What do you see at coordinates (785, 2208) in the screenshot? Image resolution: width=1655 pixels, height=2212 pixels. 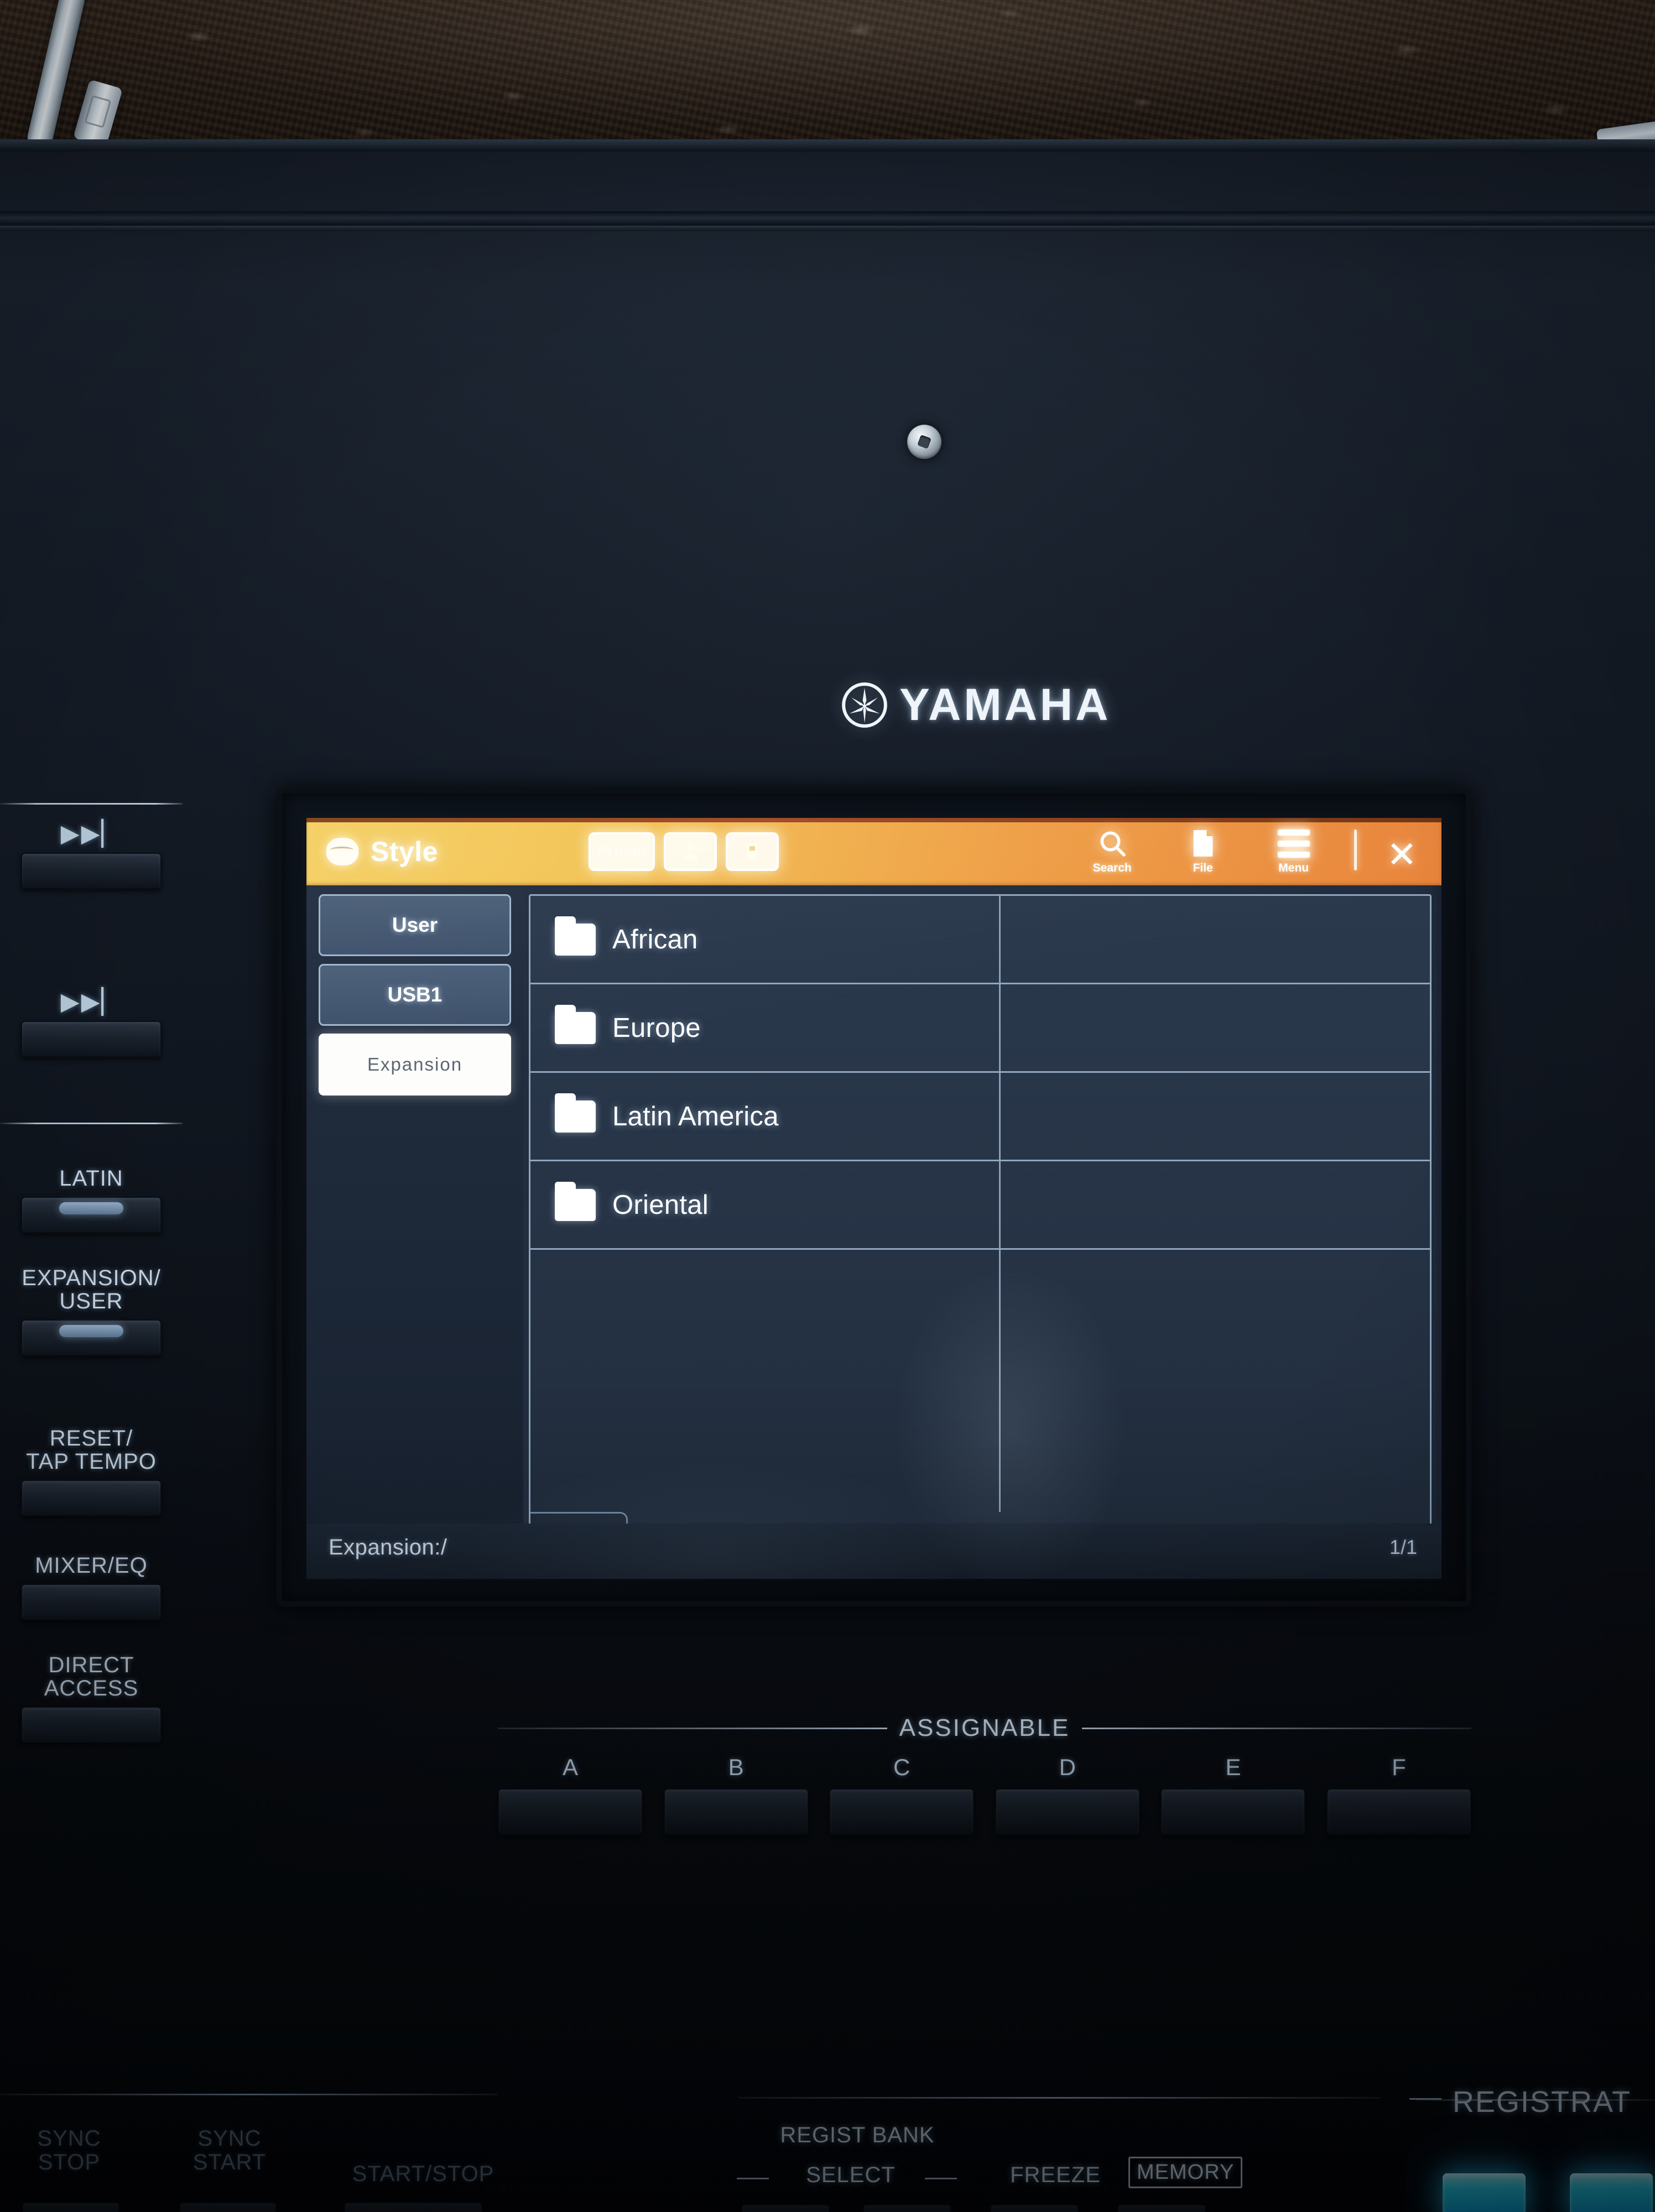 I see `regist-bank-select-prev-button` at bounding box center [785, 2208].